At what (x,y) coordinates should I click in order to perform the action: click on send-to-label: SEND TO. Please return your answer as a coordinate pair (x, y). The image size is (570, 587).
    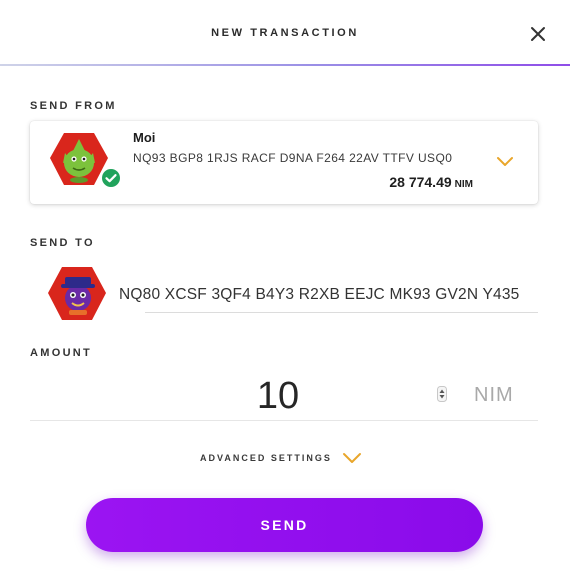
    Looking at the image, I should click on (62, 243).